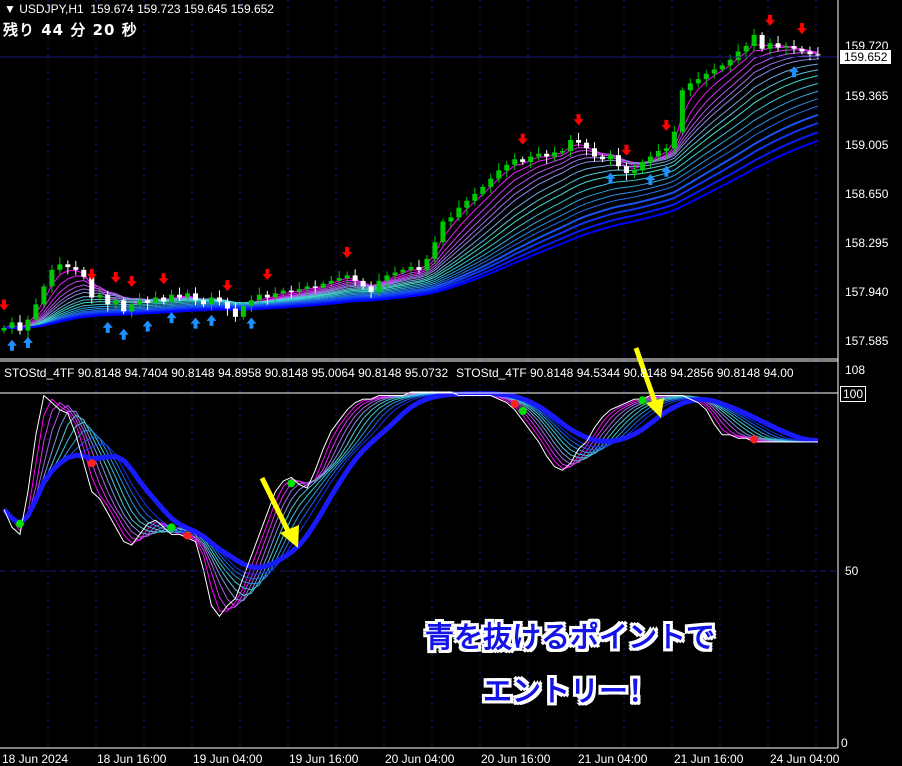  I want to click on bar-timer: 残り 44 分 20 秒, so click(70, 29).